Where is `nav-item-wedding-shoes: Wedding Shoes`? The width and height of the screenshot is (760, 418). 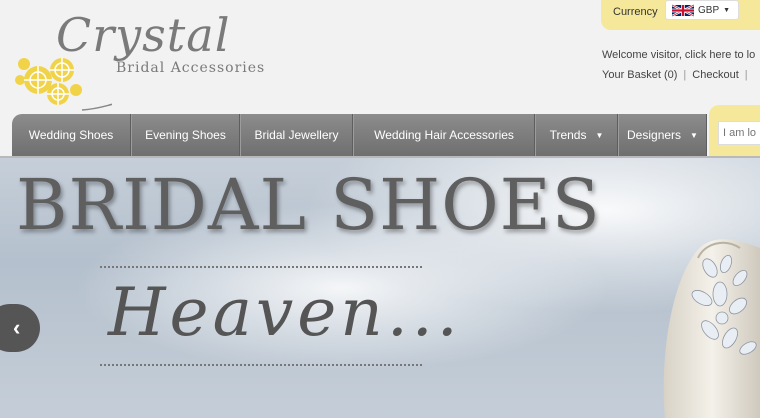 nav-item-wedding-shoes: Wedding Shoes is located at coordinates (71, 135).